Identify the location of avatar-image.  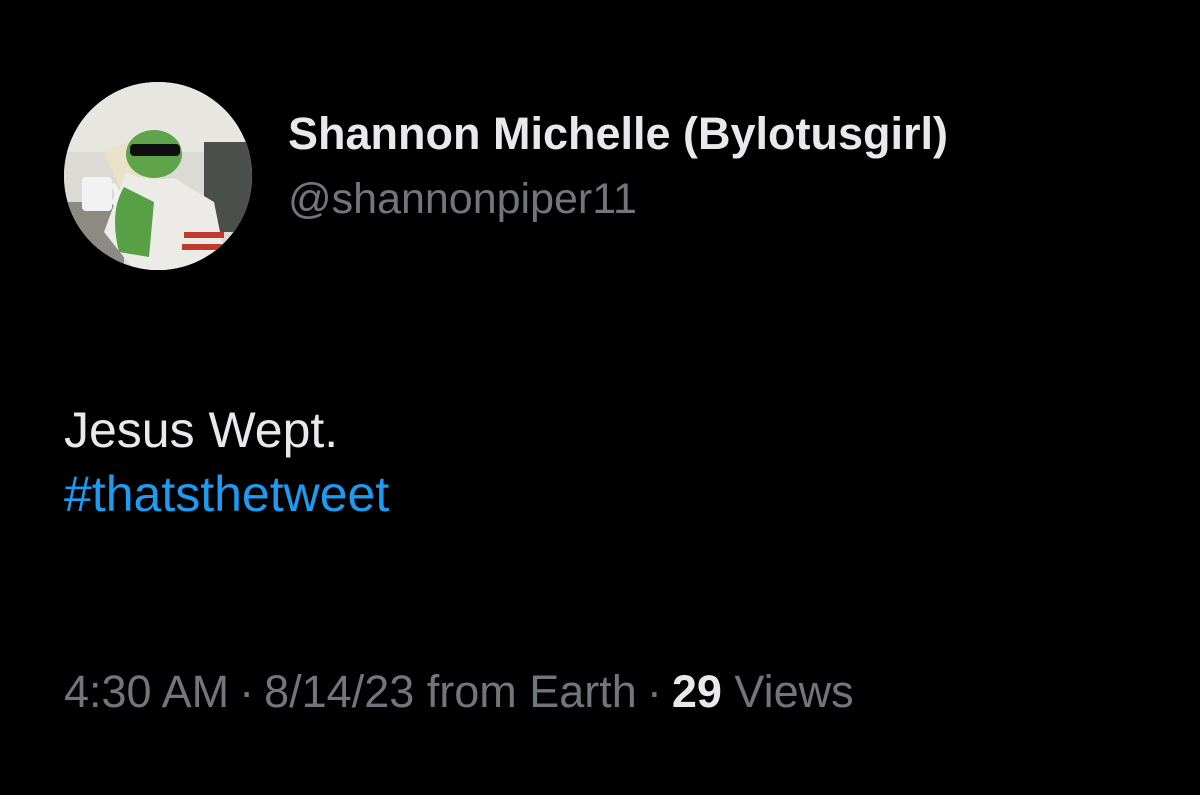
(158, 176).